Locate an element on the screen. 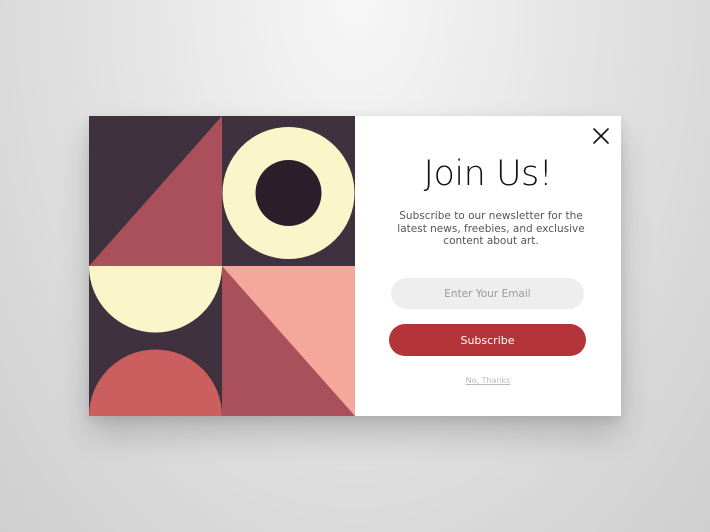 This screenshot has height=532, width=710. email-input is located at coordinates (487, 293).